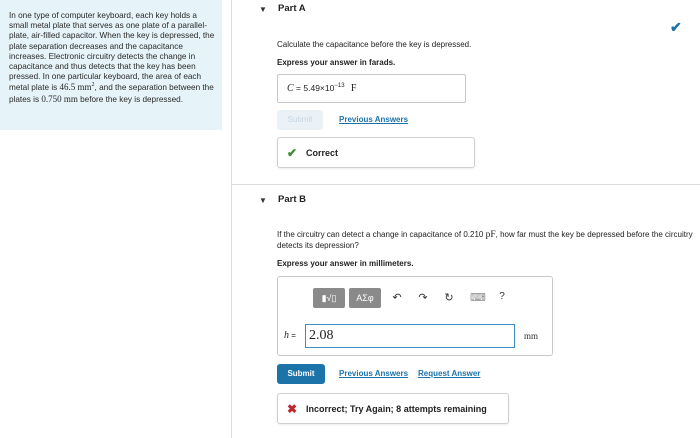  What do you see at coordinates (376, 152) in the screenshot?
I see `part-a-feedback: ✔ Correct` at bounding box center [376, 152].